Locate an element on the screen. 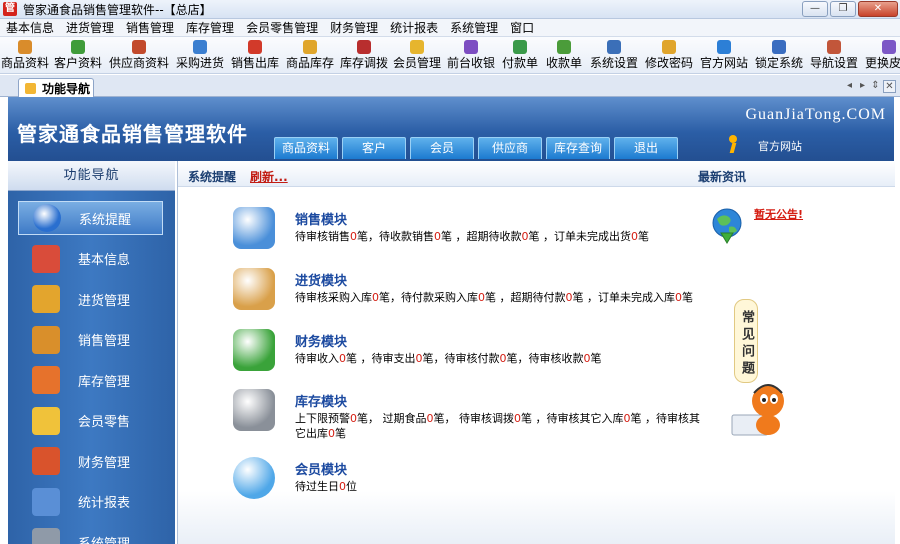 Image resolution: width=900 pixels, height=544 pixels. banner-tab: 库存查询 is located at coordinates (578, 148).